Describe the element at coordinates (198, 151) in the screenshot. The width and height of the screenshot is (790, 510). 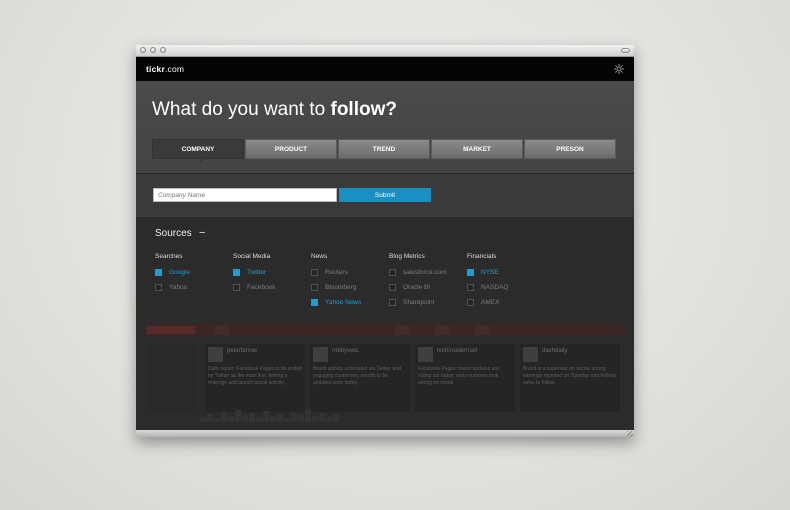
I see `tab-company: COMPANY` at that location.